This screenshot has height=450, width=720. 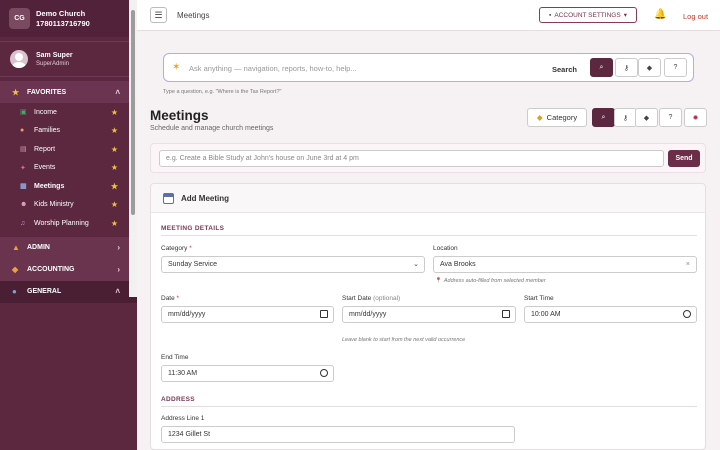 What do you see at coordinates (61, 223) in the screenshot?
I see `sidebar-item-label: Worship Planning` at bounding box center [61, 223].